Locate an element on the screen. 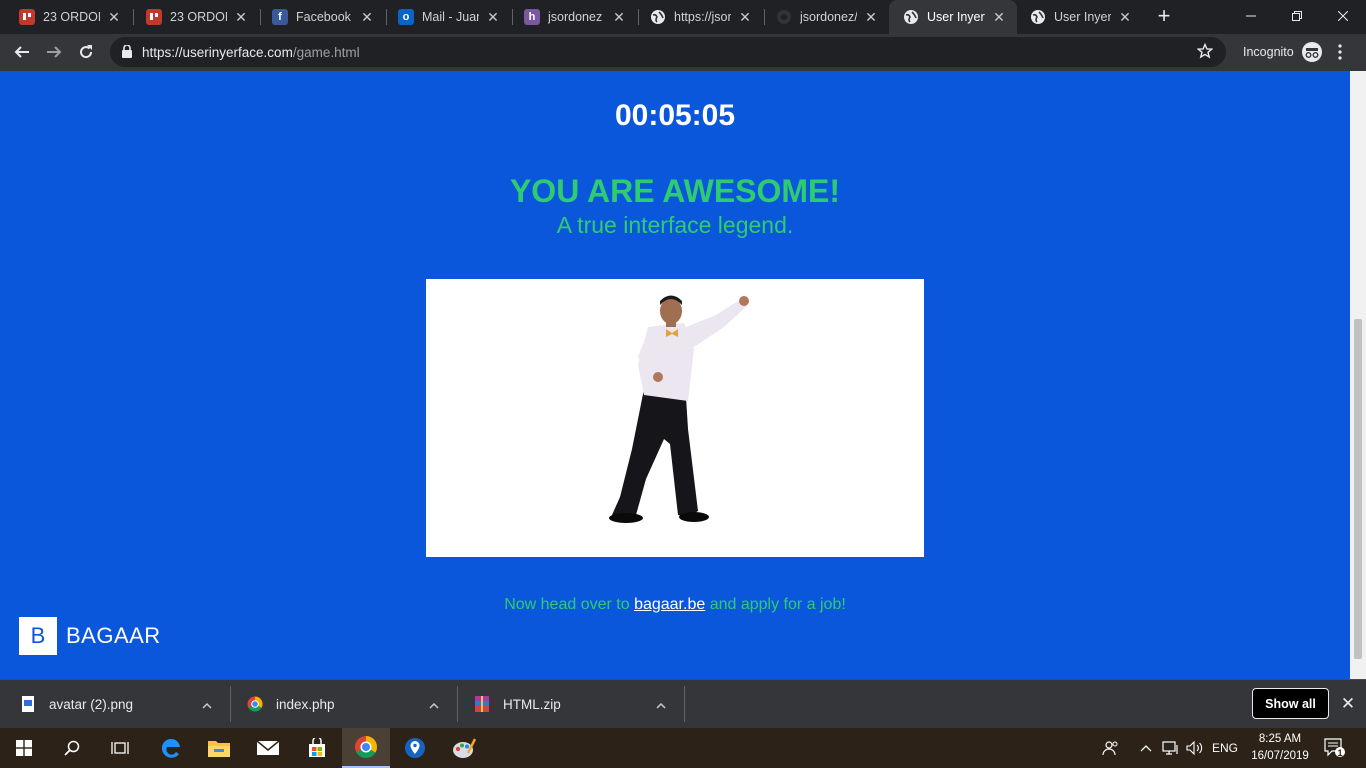  download-item: avatar (2).png is located at coordinates (124, 704).